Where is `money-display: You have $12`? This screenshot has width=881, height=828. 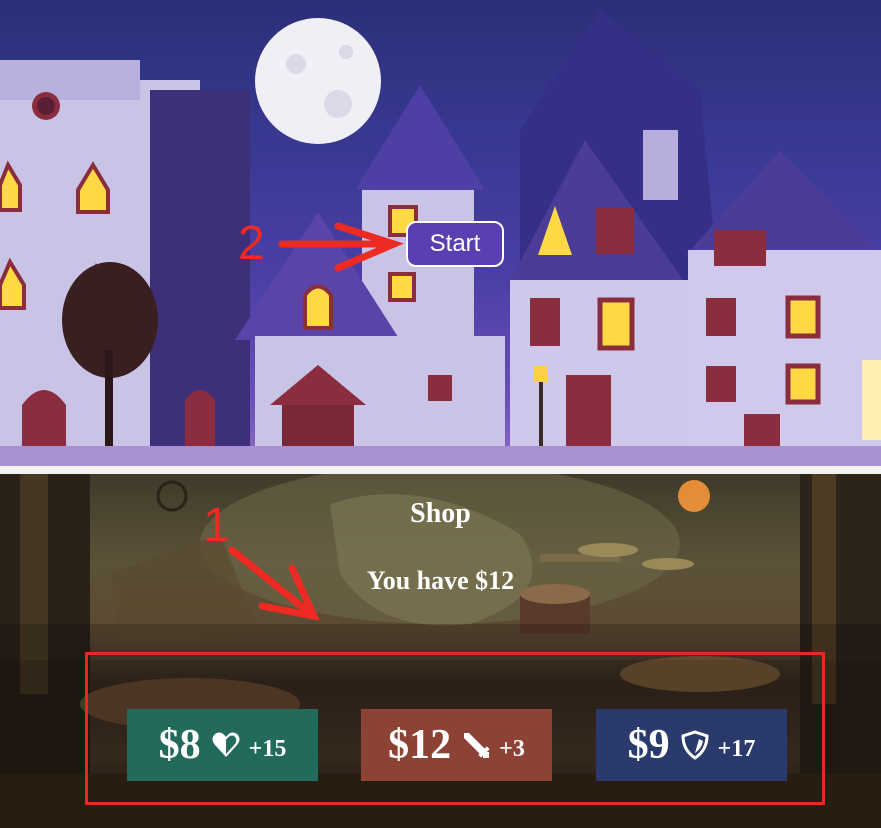
money-display: You have $12 is located at coordinates (440, 580).